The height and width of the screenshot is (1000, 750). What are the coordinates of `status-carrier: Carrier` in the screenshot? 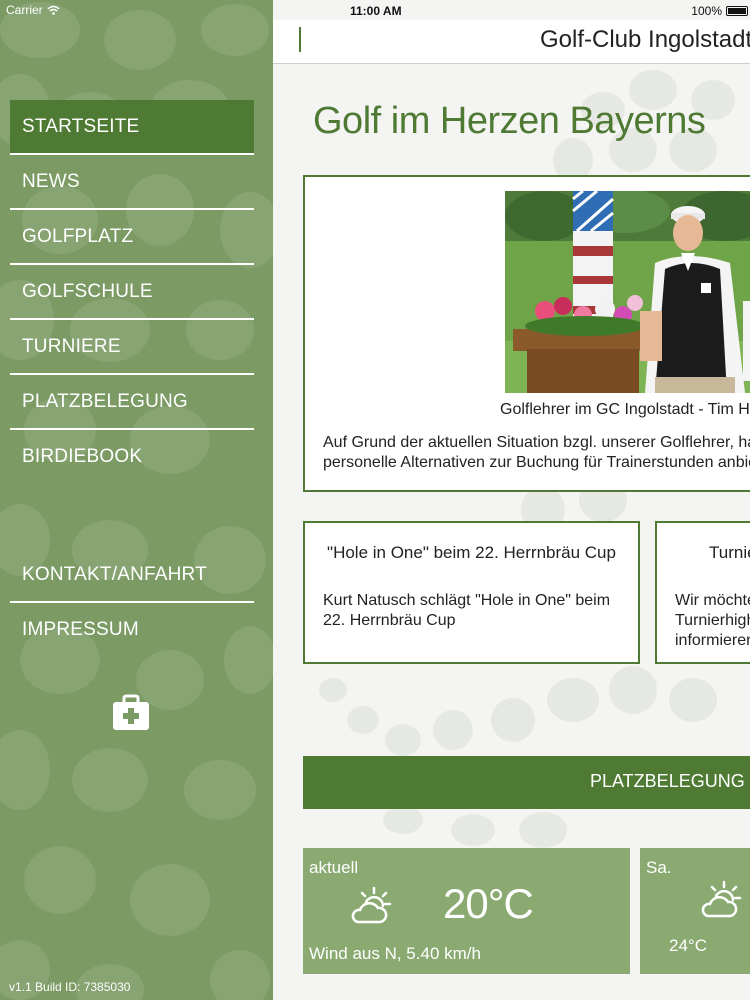 It's located at (33, 10).